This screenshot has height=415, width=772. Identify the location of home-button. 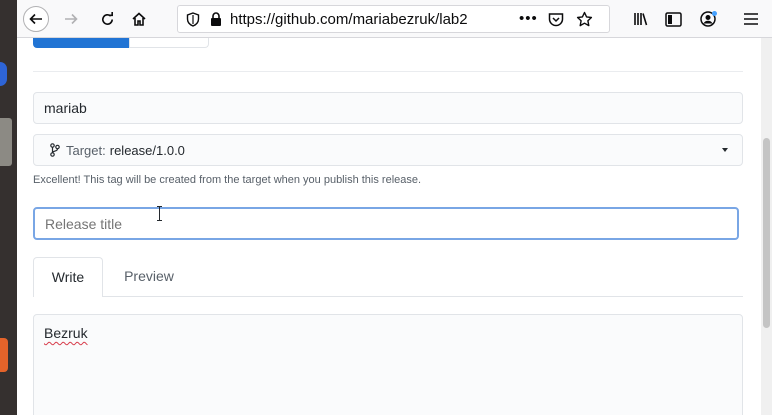
(139, 19).